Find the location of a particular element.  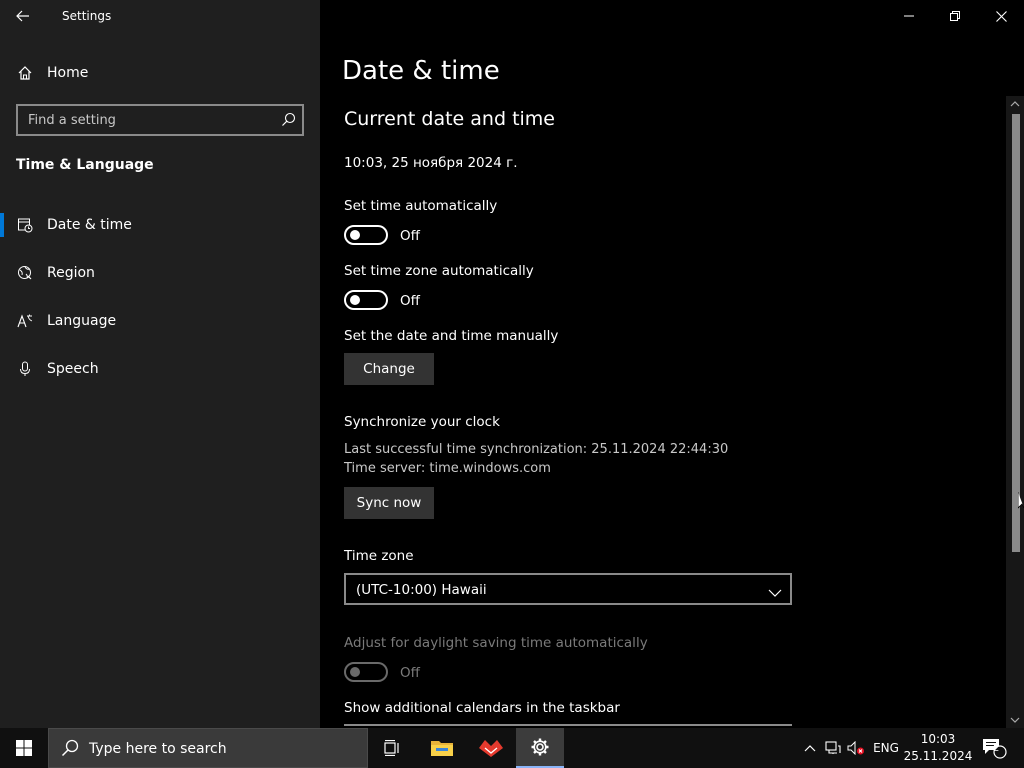

scroll-down-button is located at coordinates (1015, 720).